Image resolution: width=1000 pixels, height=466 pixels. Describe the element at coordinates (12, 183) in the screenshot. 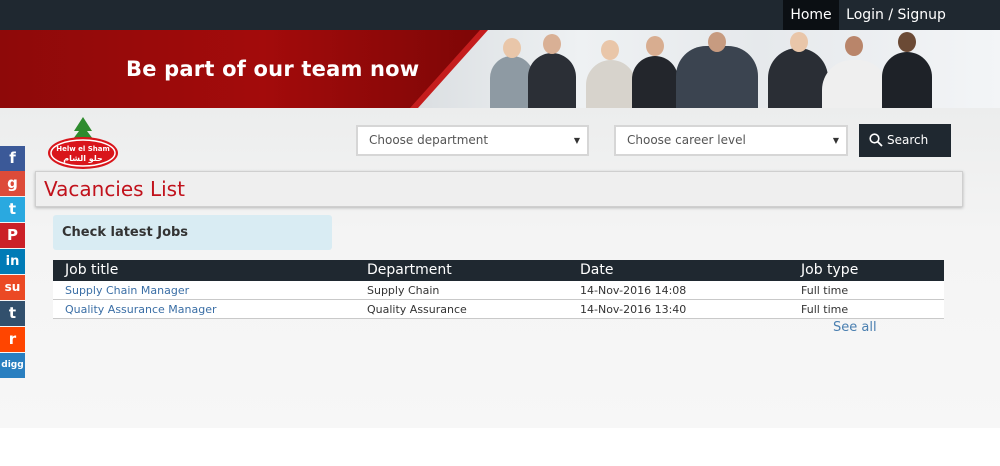

I see `google-plus-icon: g` at that location.